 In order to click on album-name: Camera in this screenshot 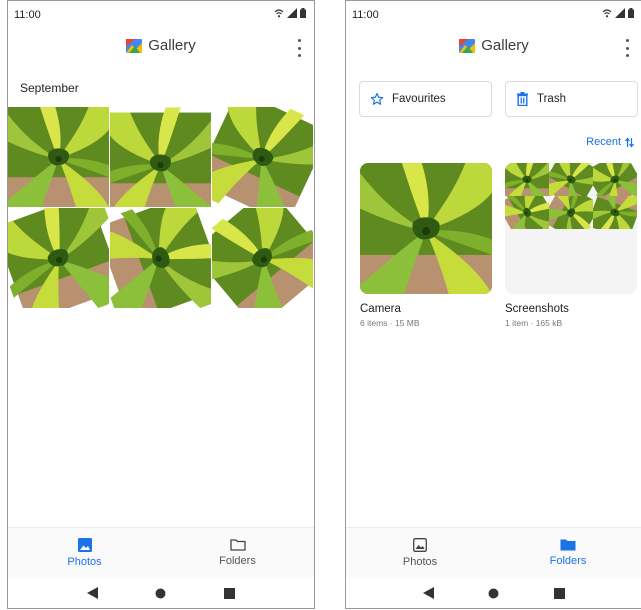, I will do `click(380, 309)`.